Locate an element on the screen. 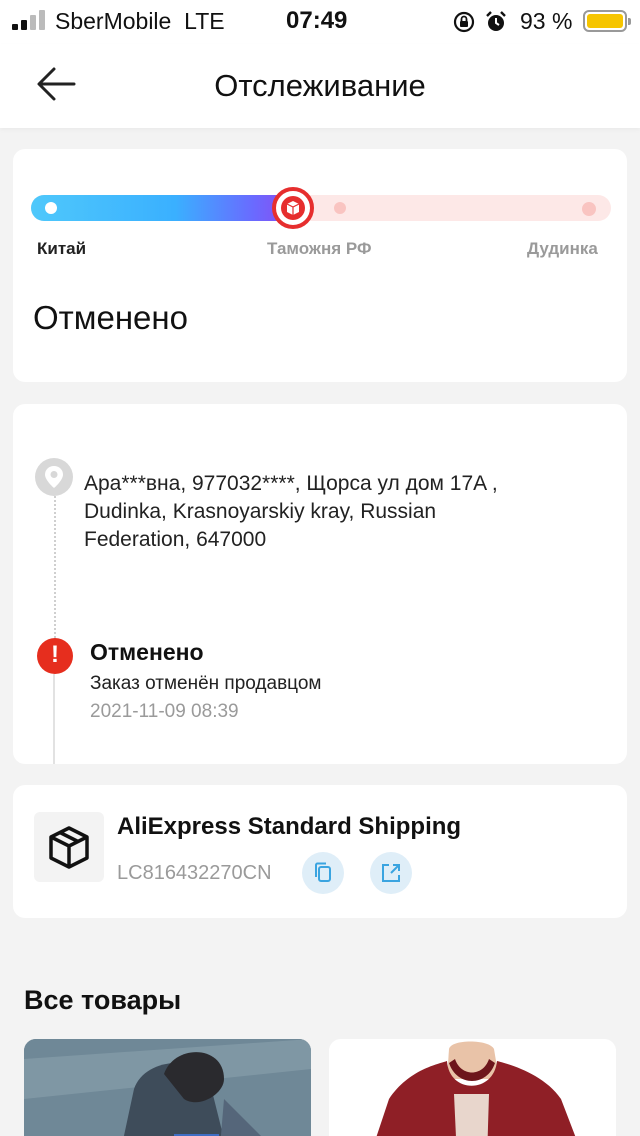 This screenshot has height=1136, width=640. stage-label-origin: Китай is located at coordinates (62, 248).